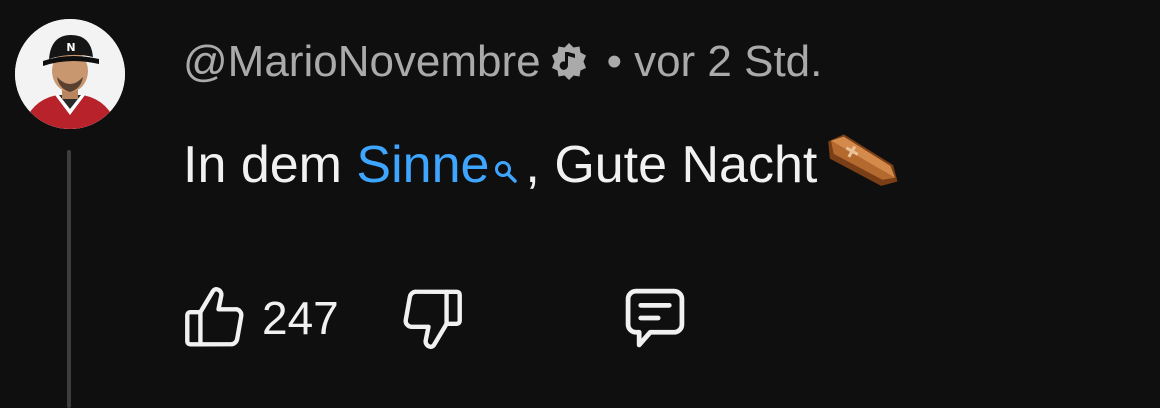  I want to click on reply-icon, so click(655, 318).